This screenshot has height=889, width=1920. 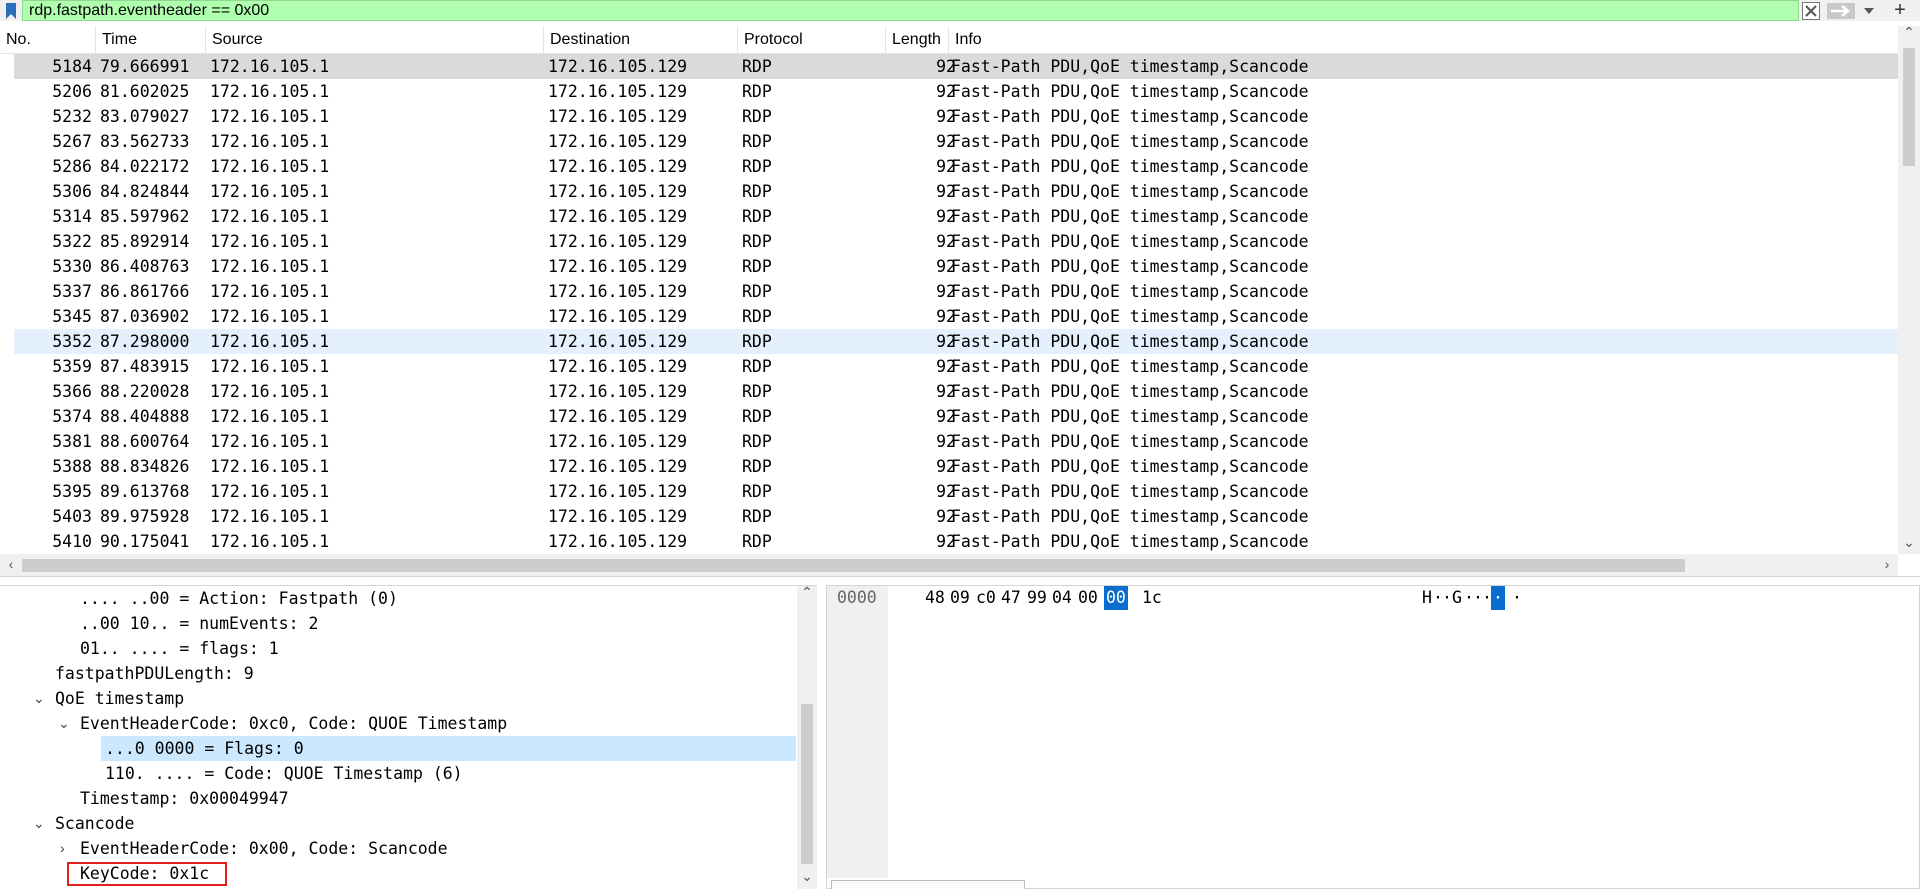 I want to click on tree-item: 110. .... = Code: QUOE Timestamp (6), so click(x=284, y=773).